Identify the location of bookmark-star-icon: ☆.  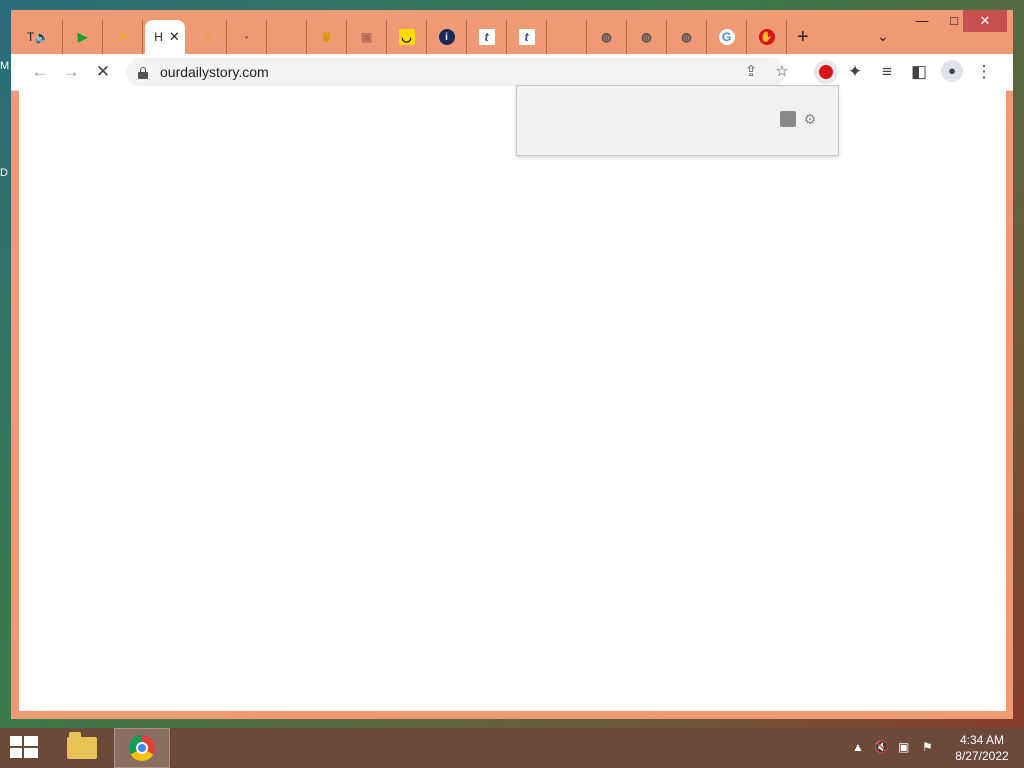
(782, 72).